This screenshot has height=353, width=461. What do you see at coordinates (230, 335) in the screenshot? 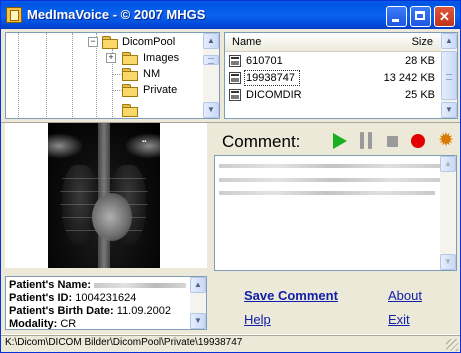
I see `status-separator` at bounding box center [230, 335].